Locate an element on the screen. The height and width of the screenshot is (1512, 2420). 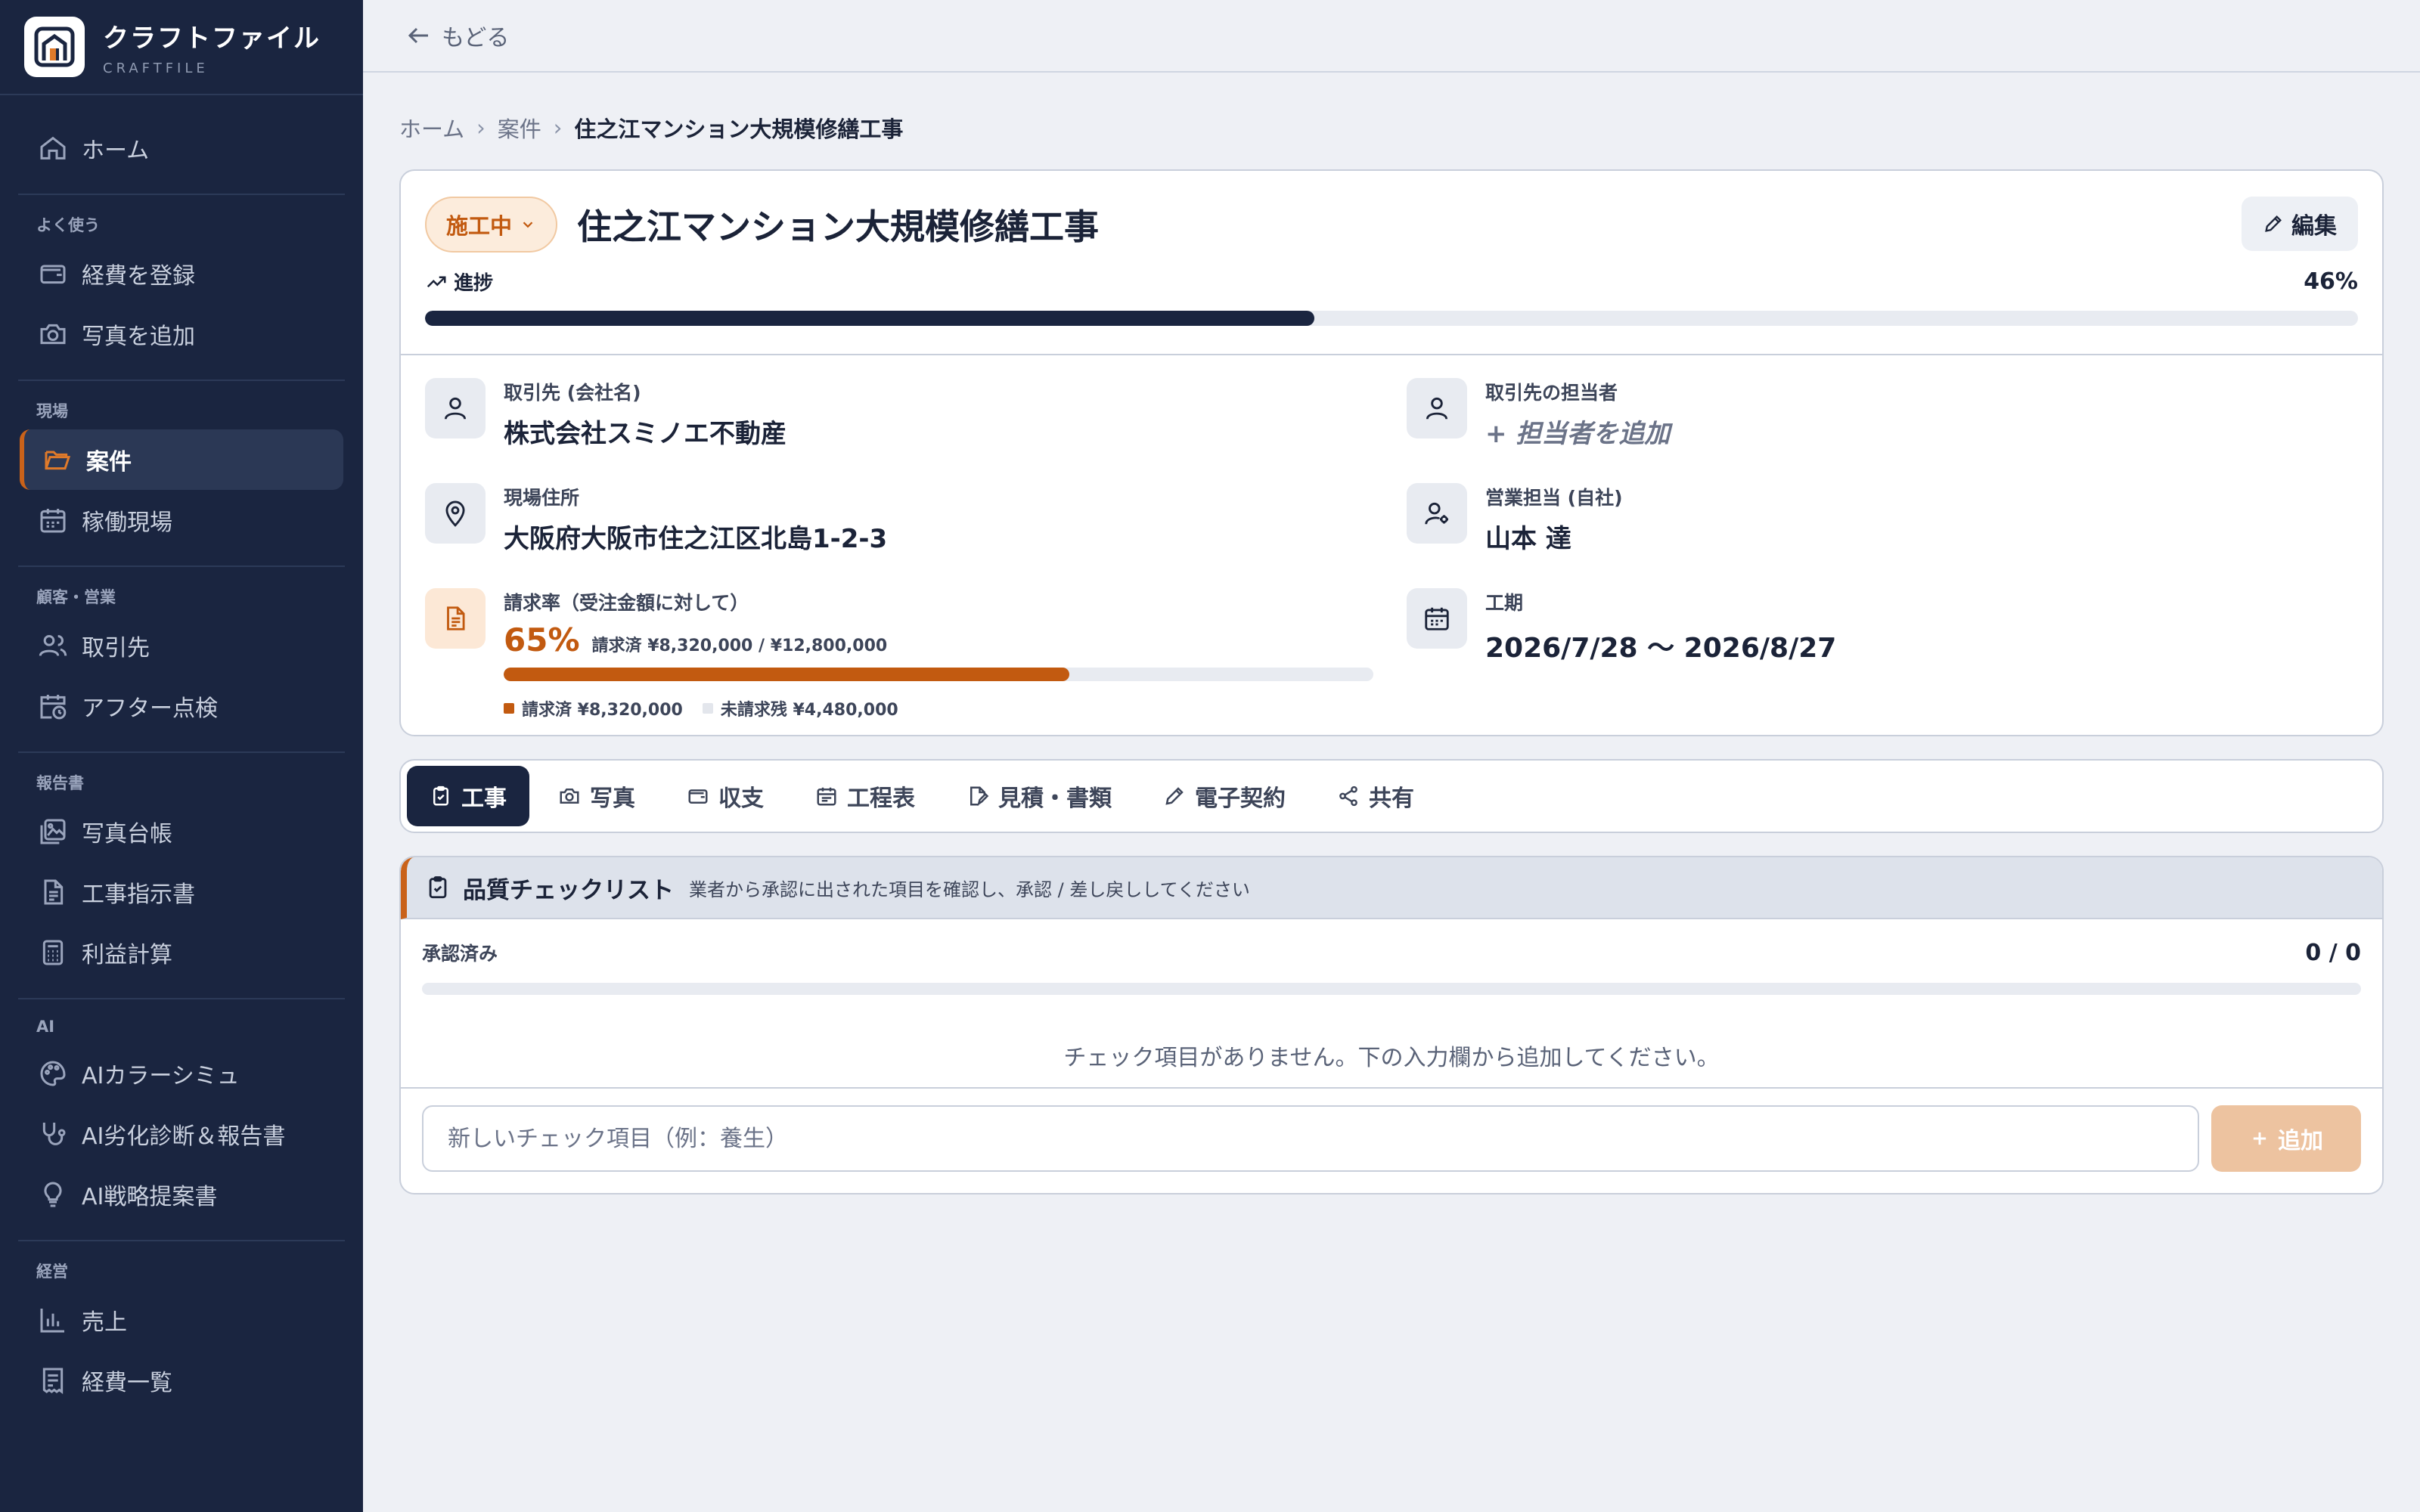
progress-bar is located at coordinates (1391, 318).